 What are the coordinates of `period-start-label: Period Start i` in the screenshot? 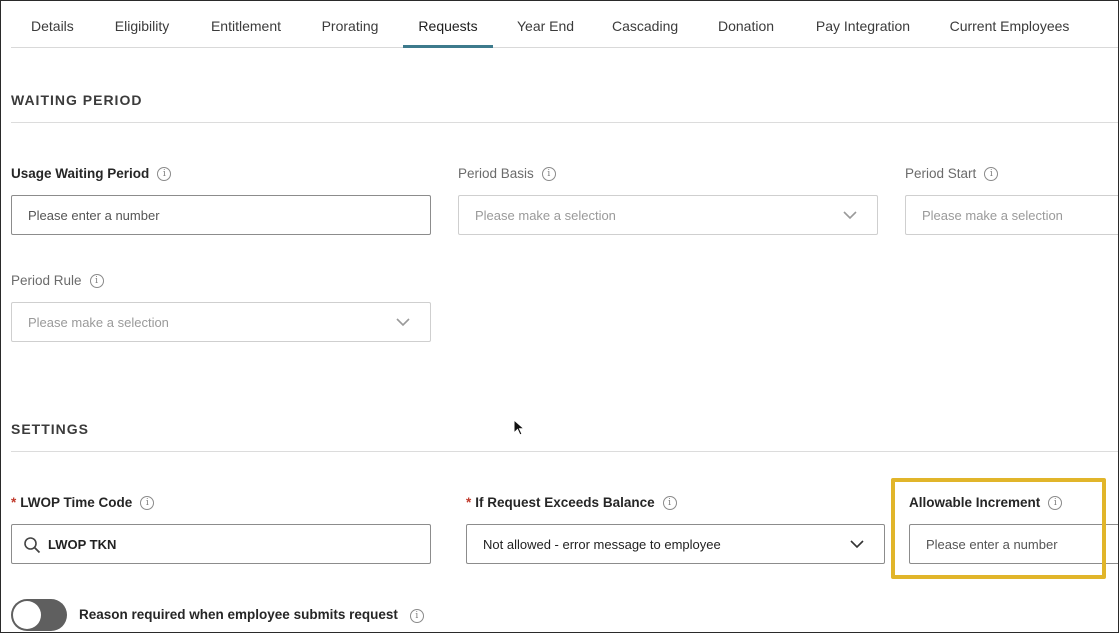 It's located at (952, 173).